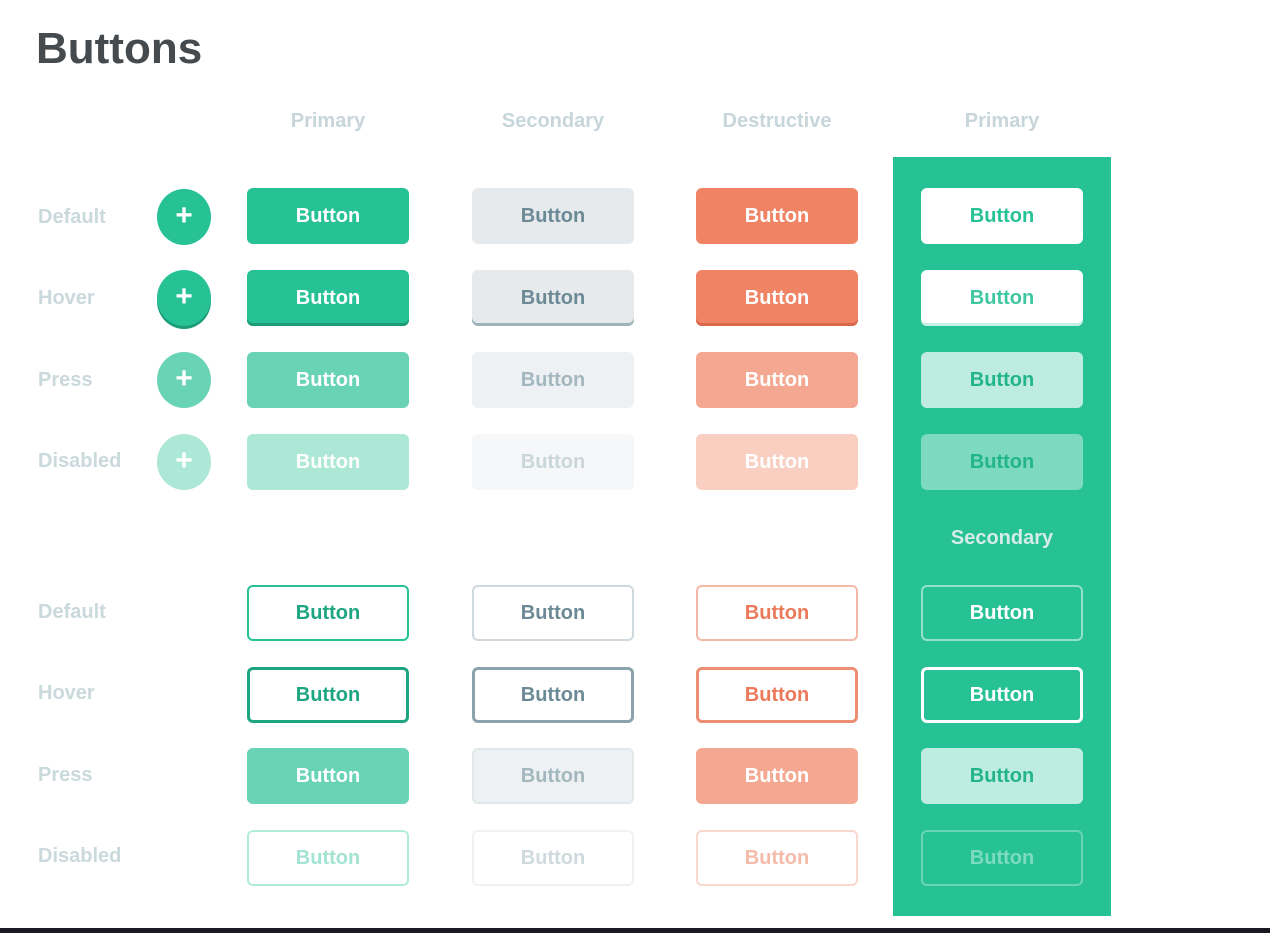 Image resolution: width=1270 pixels, height=933 pixels. I want to click on secondary-button-hover: Button, so click(553, 298).